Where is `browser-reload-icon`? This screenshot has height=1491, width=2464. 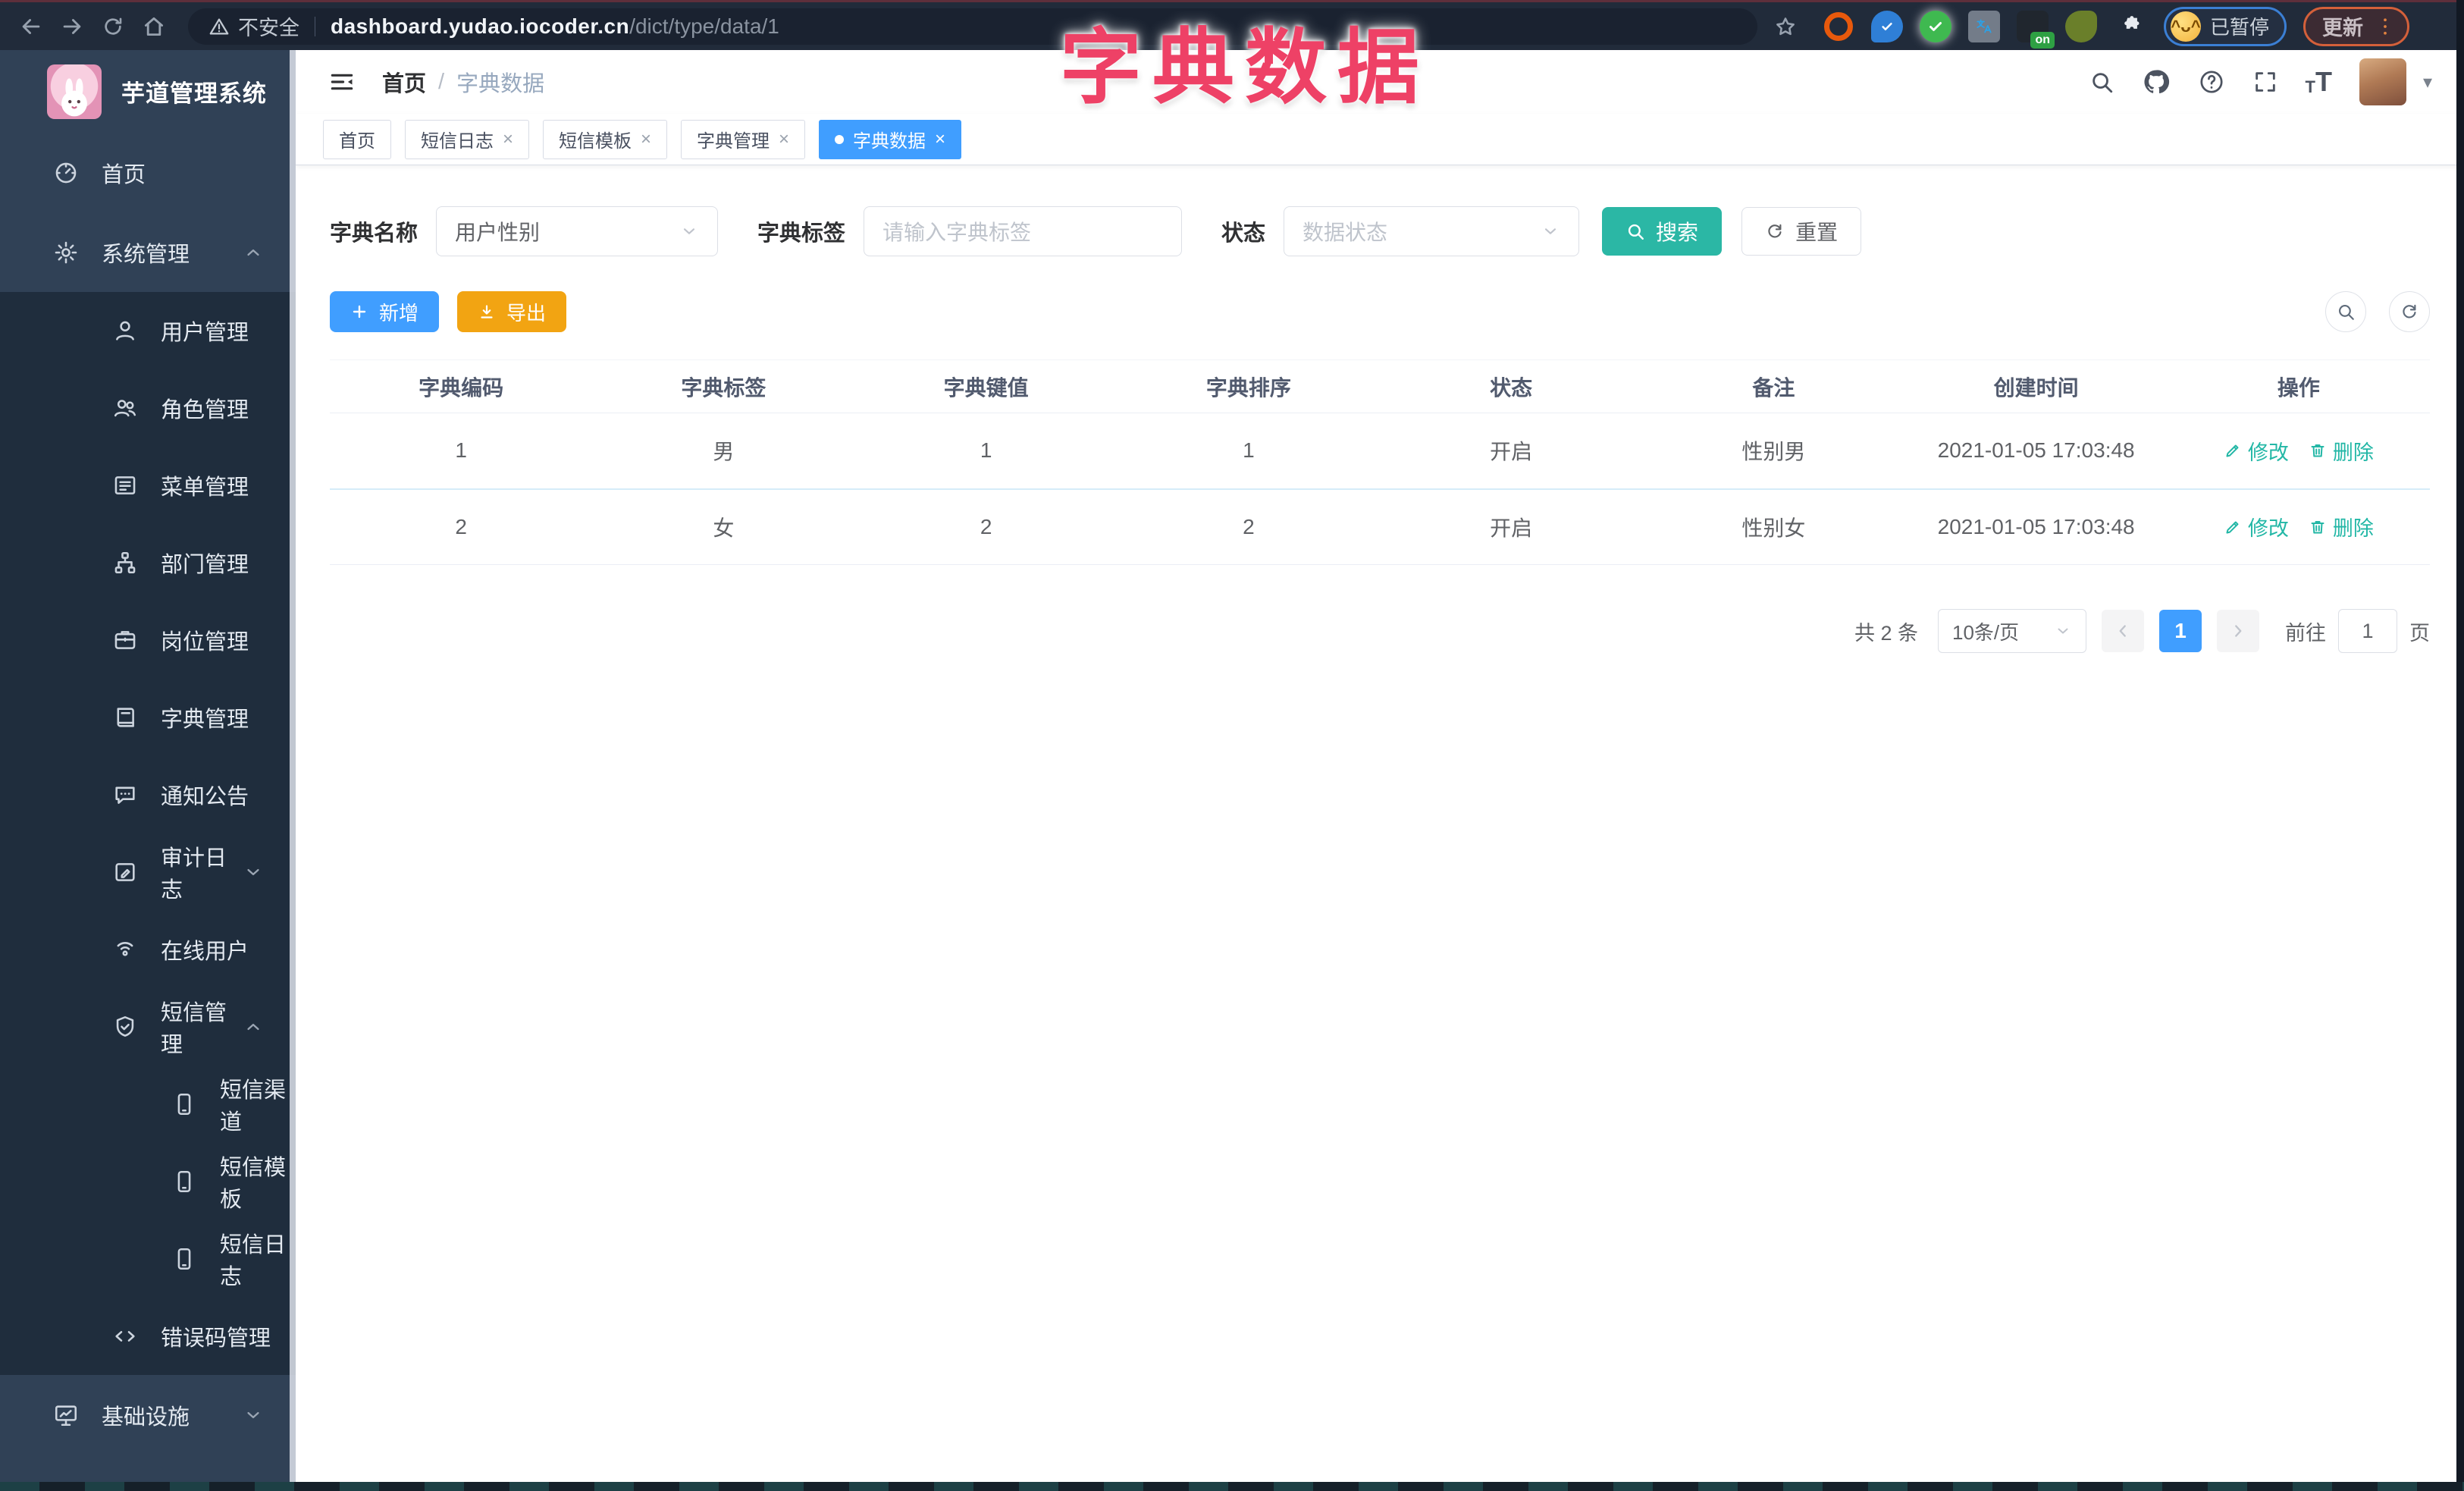
browser-reload-icon is located at coordinates (113, 26).